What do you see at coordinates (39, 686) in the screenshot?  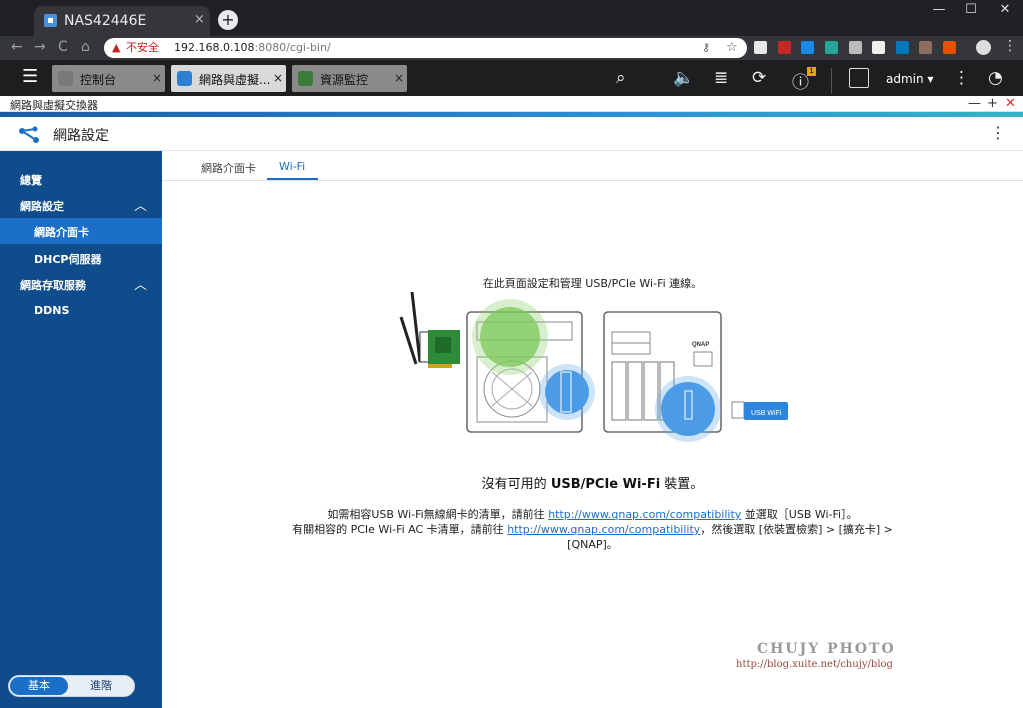 I see `mode-basic-button: 基本` at bounding box center [39, 686].